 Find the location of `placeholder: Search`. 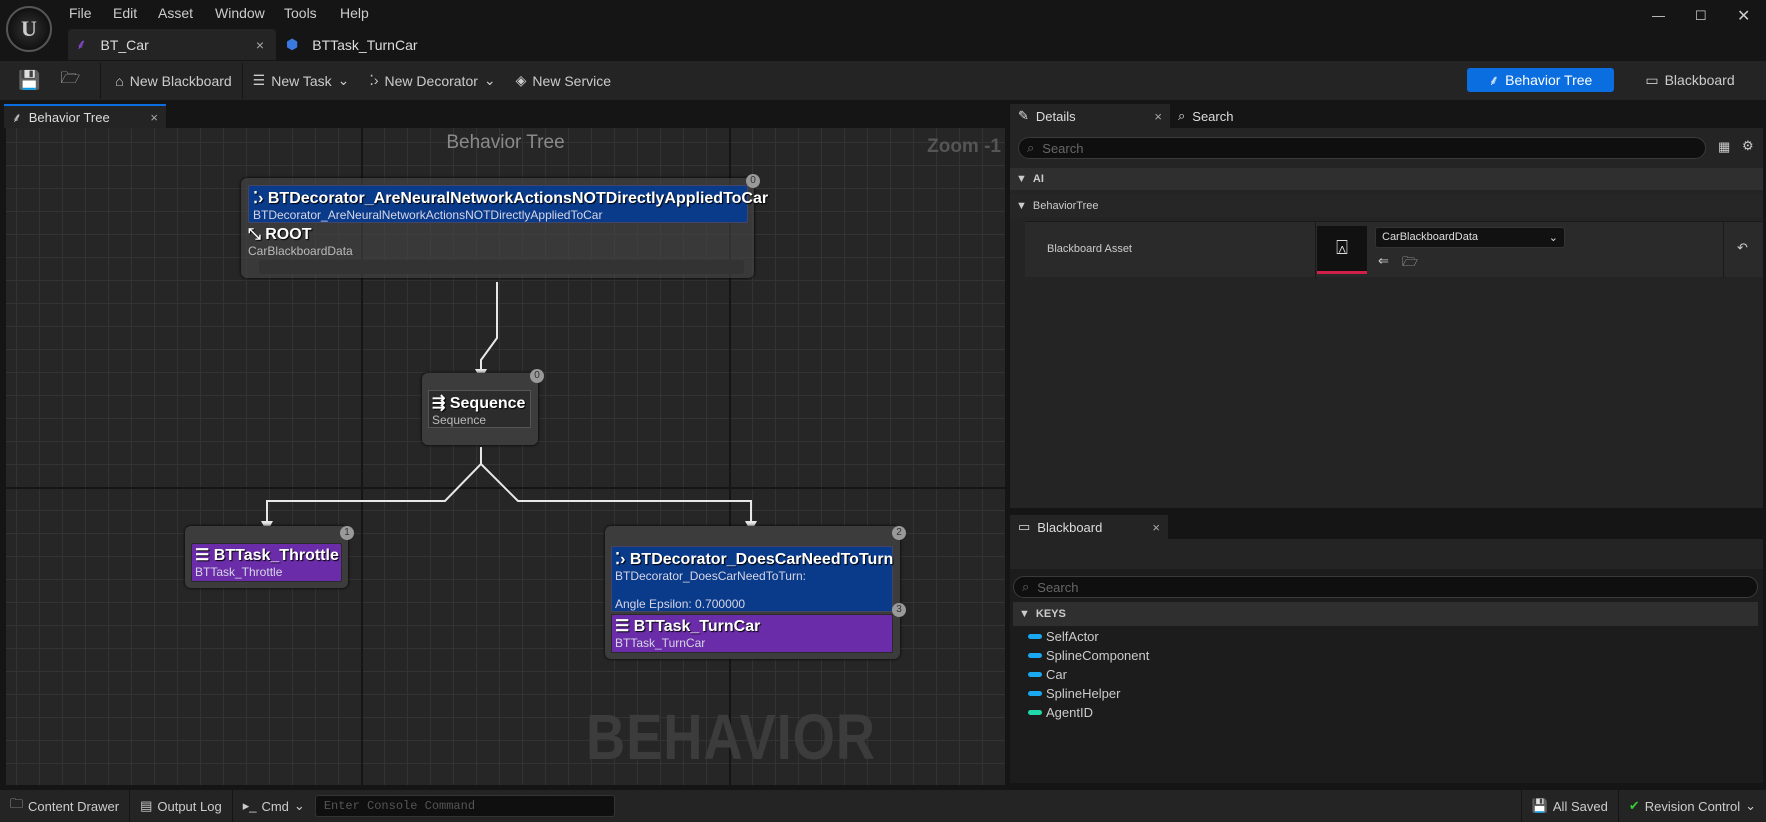

placeholder: Search is located at coordinates (1063, 148).